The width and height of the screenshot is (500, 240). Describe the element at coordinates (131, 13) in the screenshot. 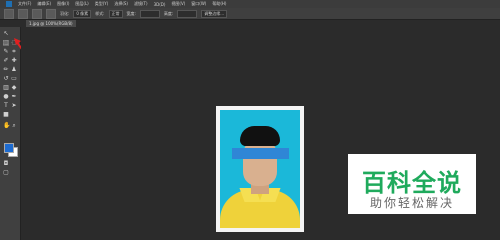

I see `width-label: 宽度:` at that location.